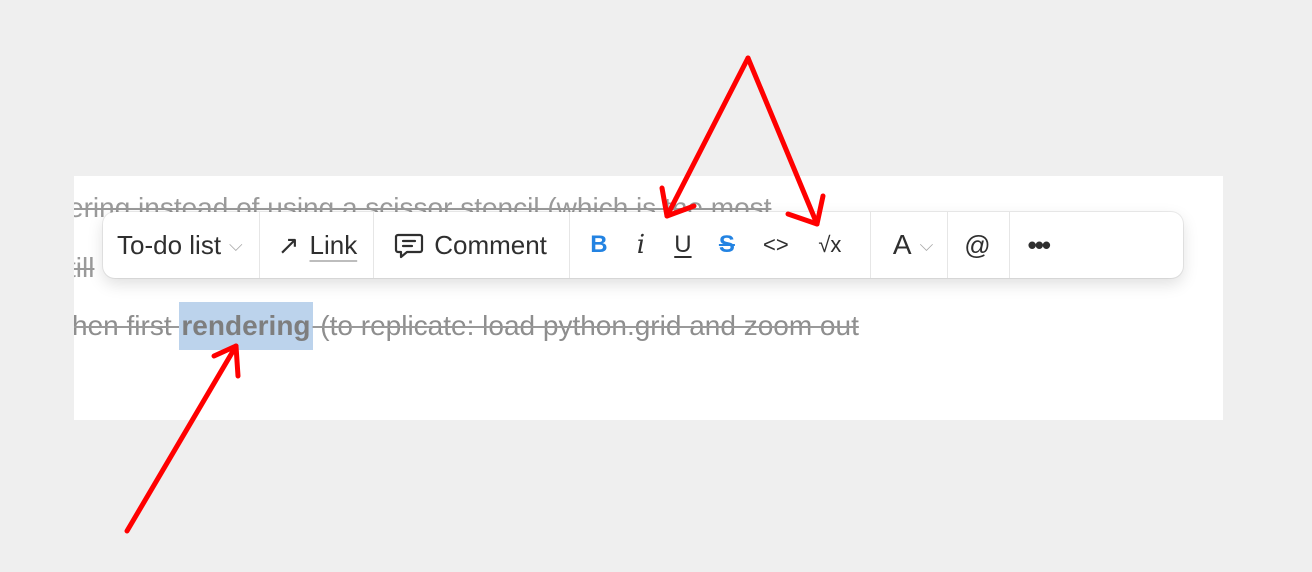 This screenshot has width=1312, height=572. I want to click on annotation-arrow-selection, so click(182, 438).